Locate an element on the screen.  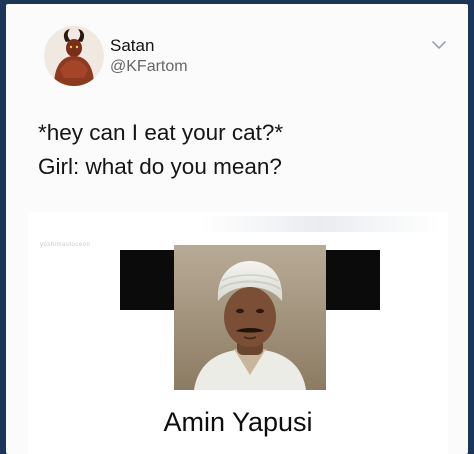
black-square-right is located at coordinates (353, 280).